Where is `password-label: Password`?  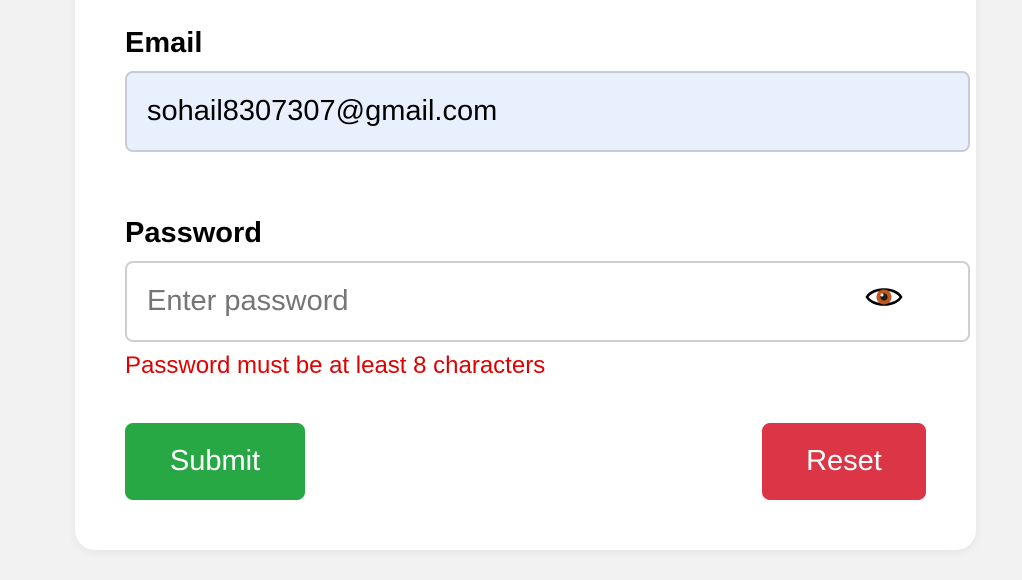 password-label: Password is located at coordinates (193, 233).